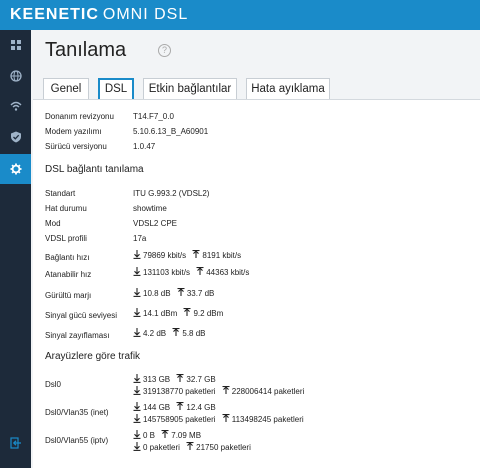 The width and height of the screenshot is (480, 468). What do you see at coordinates (53, 384) in the screenshot?
I see `interface-label: Dsl0` at bounding box center [53, 384].